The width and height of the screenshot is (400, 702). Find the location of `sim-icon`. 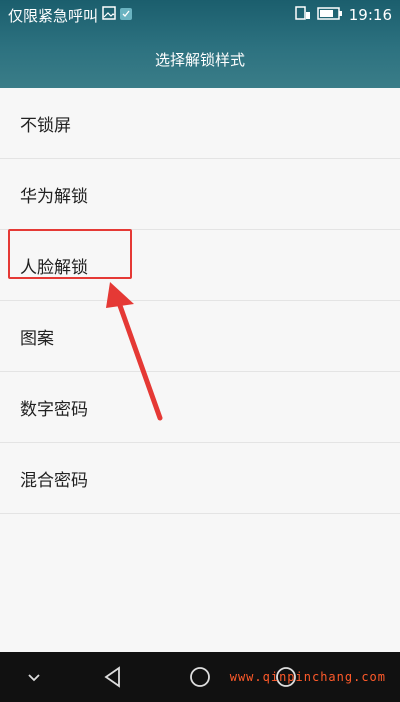

sim-icon is located at coordinates (303, 15).